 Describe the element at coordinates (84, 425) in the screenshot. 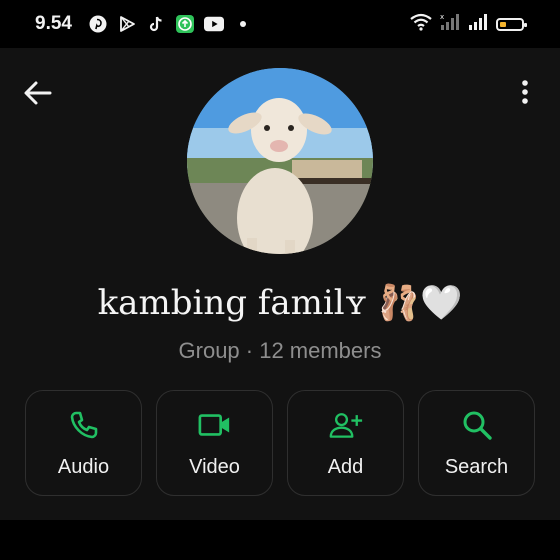

I see `phone-icon` at that location.